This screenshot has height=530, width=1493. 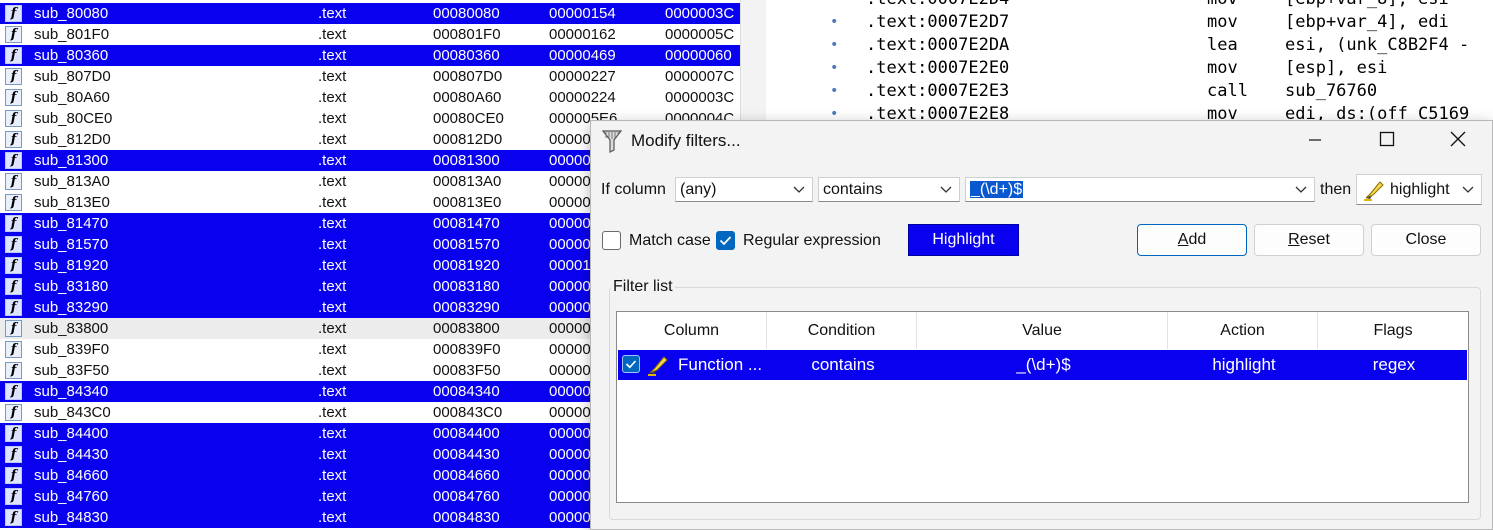 I want to click on filter-enabled-checkbox, so click(x=631, y=364).